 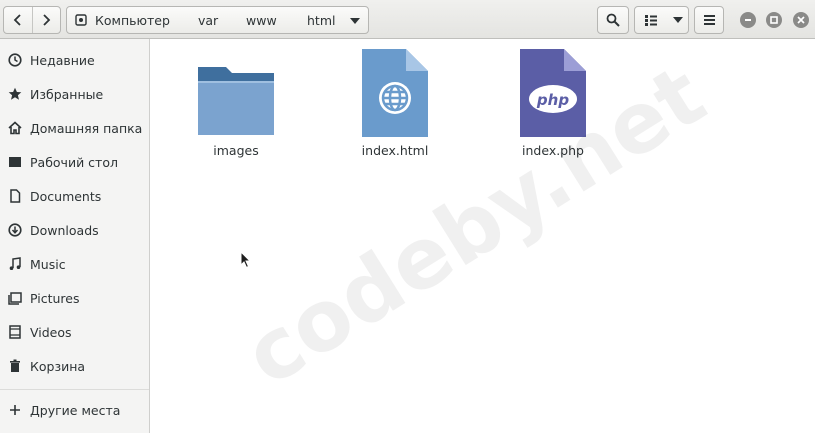 What do you see at coordinates (15, 230) in the screenshot?
I see `download-icon` at bounding box center [15, 230].